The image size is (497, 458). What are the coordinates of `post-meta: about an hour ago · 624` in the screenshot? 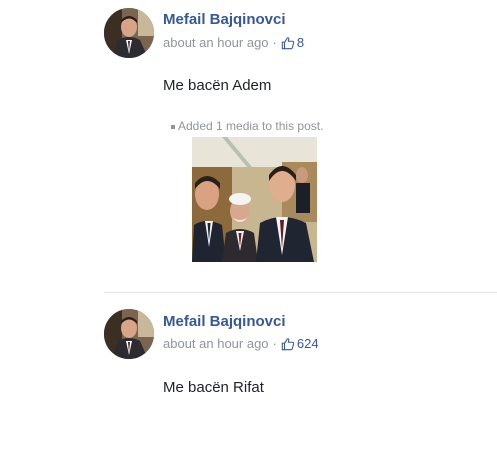 It's located at (241, 343).